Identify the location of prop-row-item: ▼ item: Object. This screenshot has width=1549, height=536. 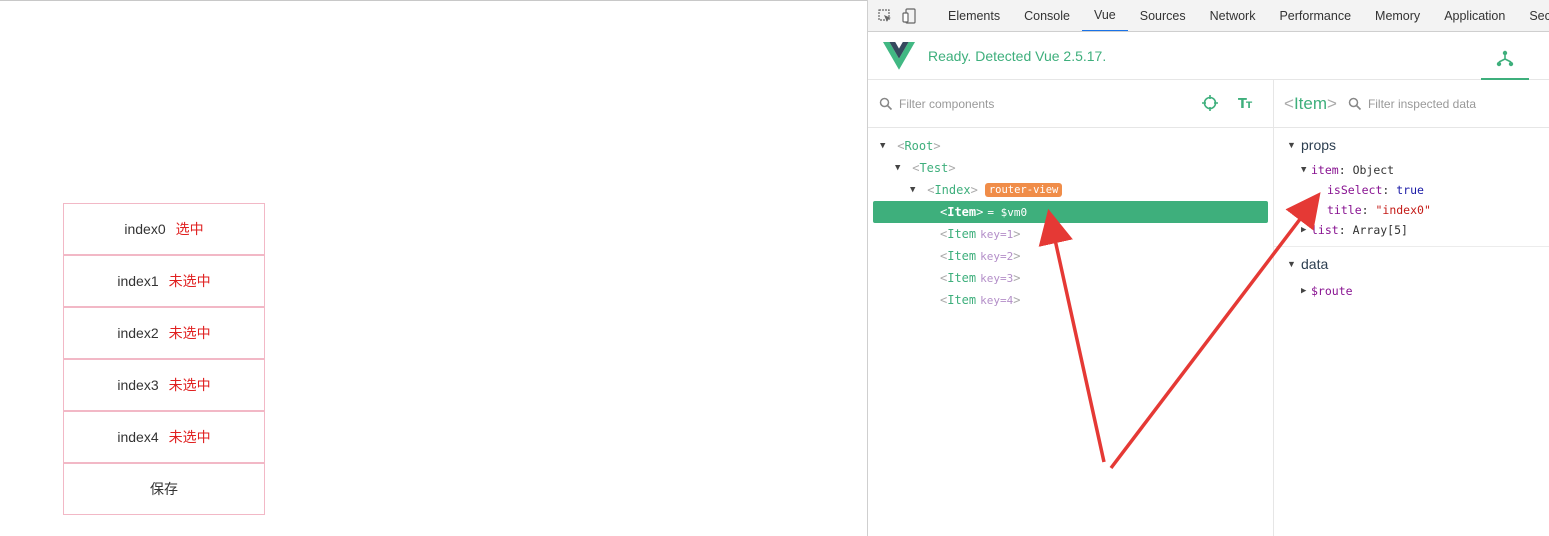
(1418, 170).